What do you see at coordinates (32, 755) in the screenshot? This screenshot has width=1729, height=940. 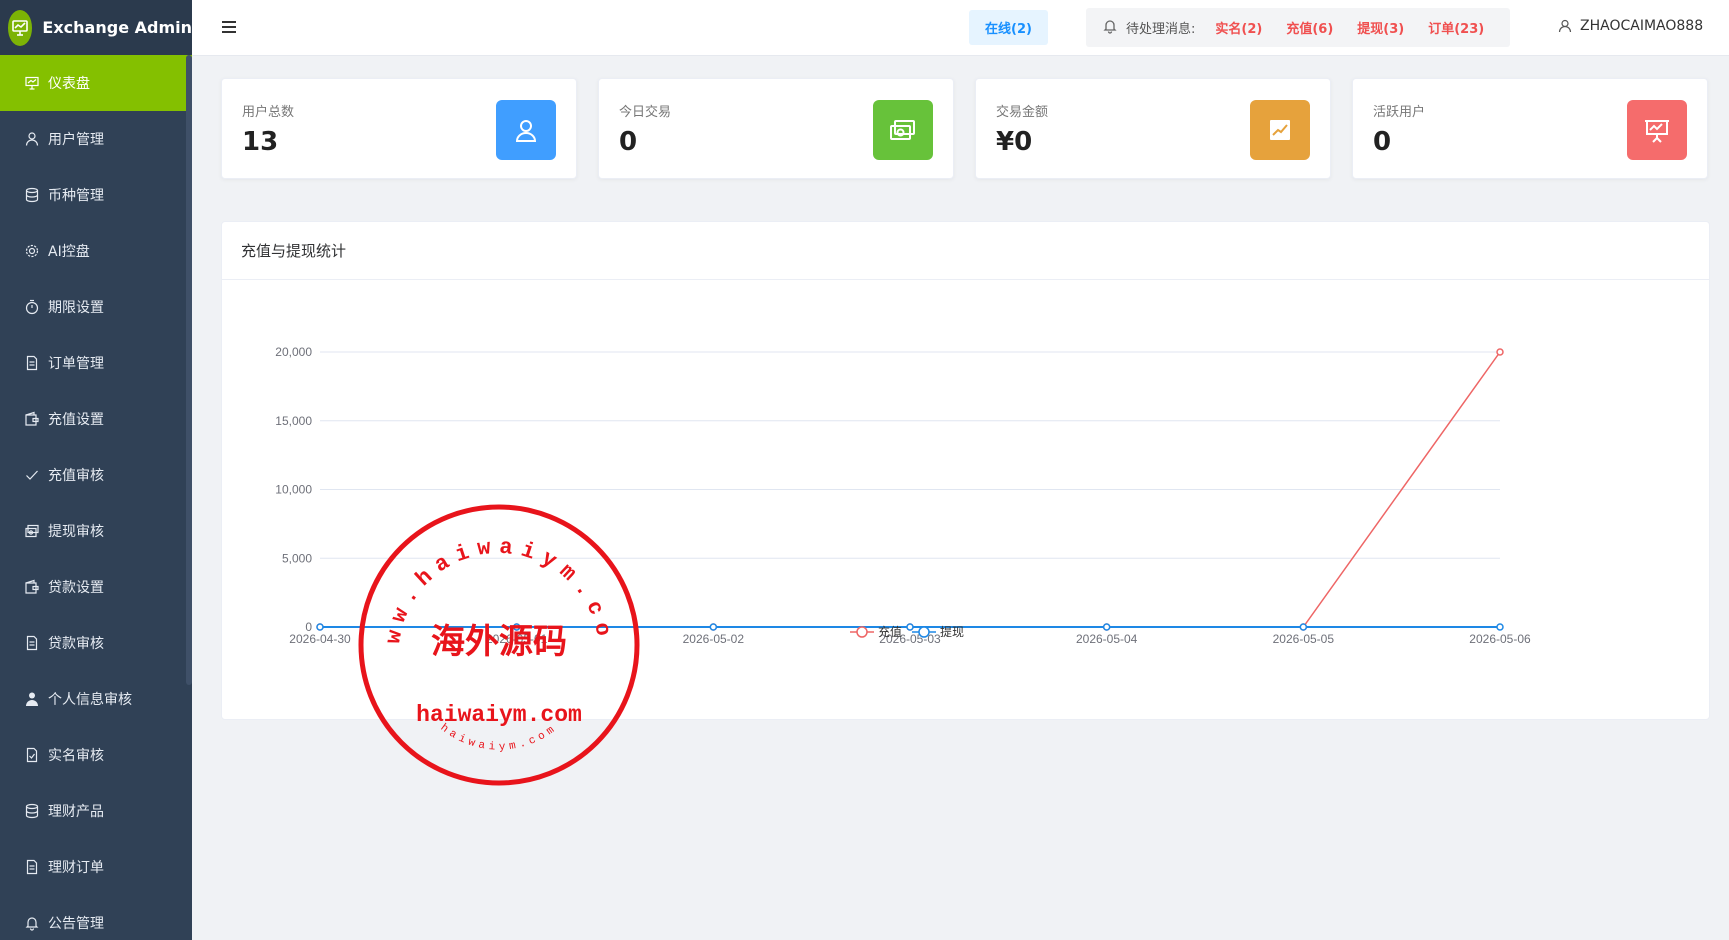 I see `document-check-icon` at bounding box center [32, 755].